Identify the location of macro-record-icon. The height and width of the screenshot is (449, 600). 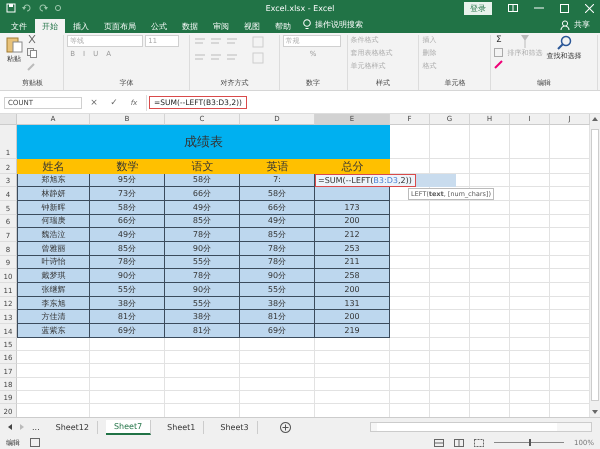
(35, 443).